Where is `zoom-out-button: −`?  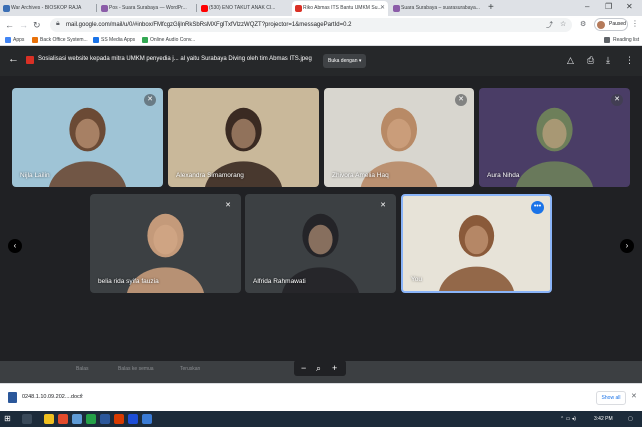
zoom-out-button: − is located at coordinates (303, 368).